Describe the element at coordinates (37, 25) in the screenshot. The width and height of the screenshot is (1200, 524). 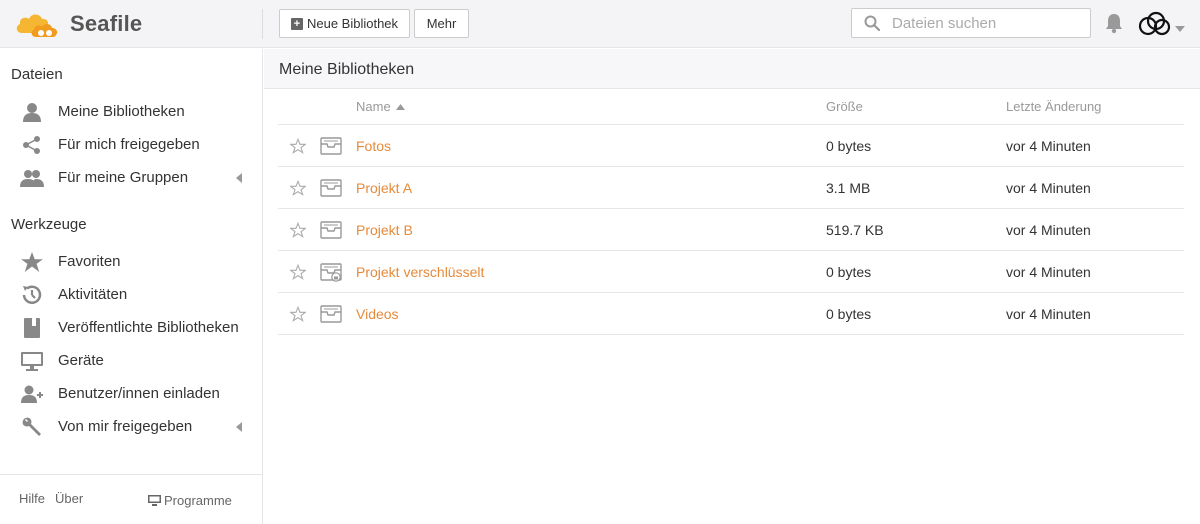
I see `cloud-logo-icon` at that location.